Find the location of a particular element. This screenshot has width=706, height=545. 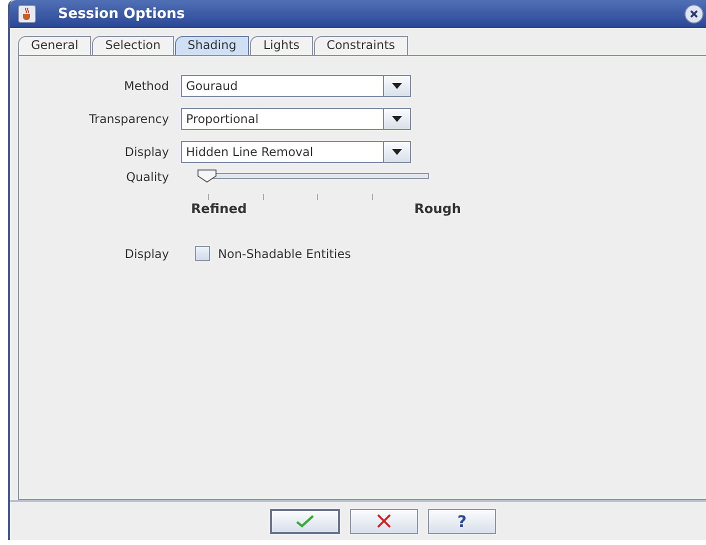

ok-button is located at coordinates (305, 521).